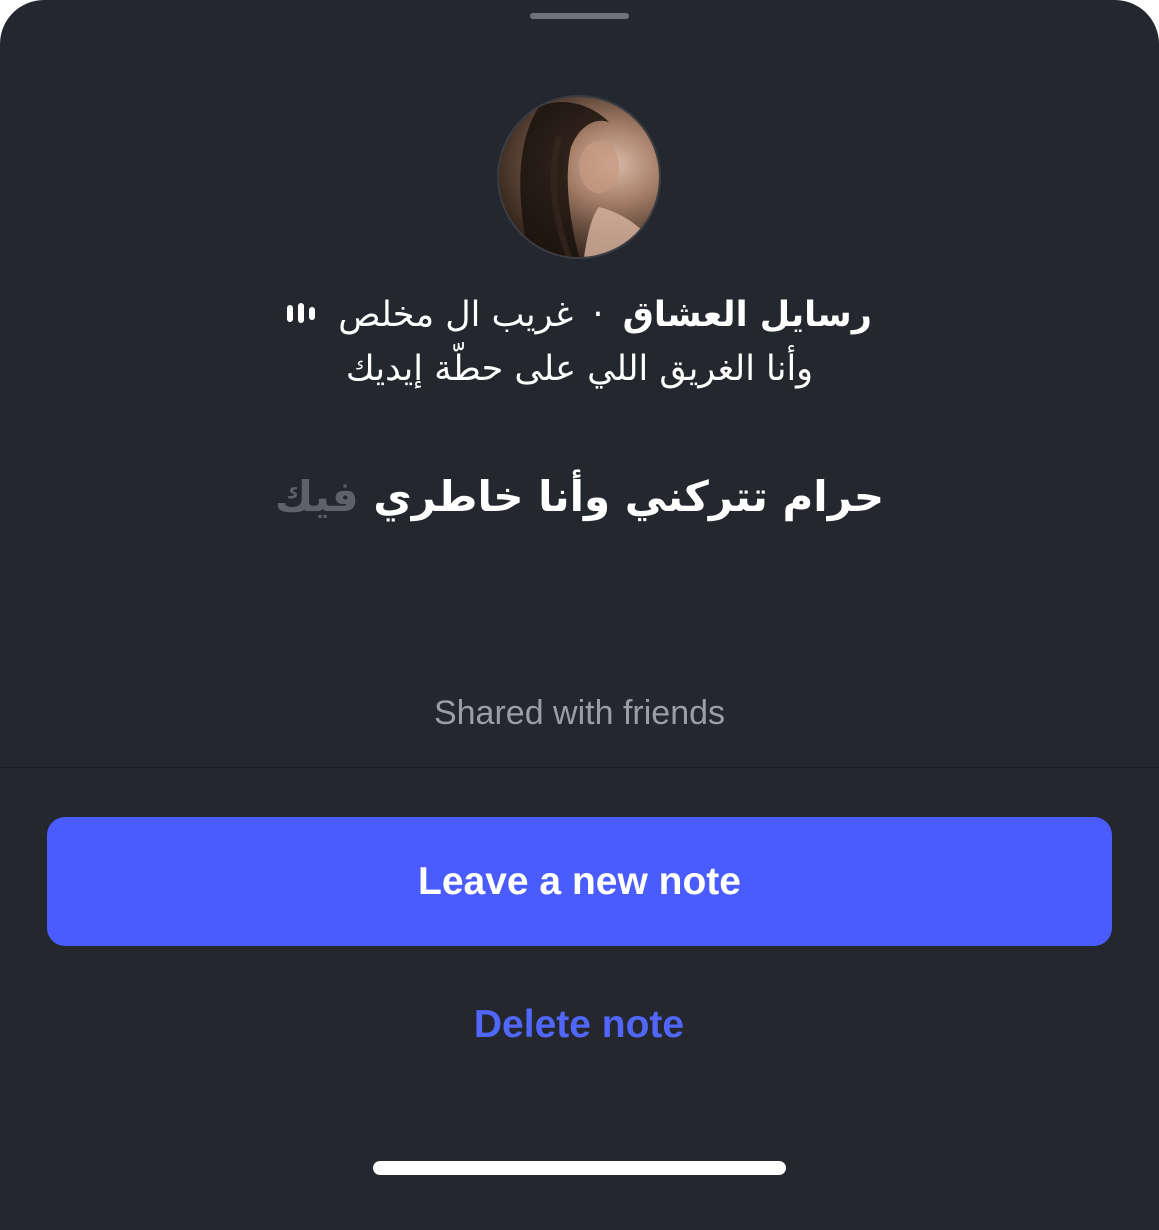  I want to click on sheet-grabber-handle, so click(579, 16).